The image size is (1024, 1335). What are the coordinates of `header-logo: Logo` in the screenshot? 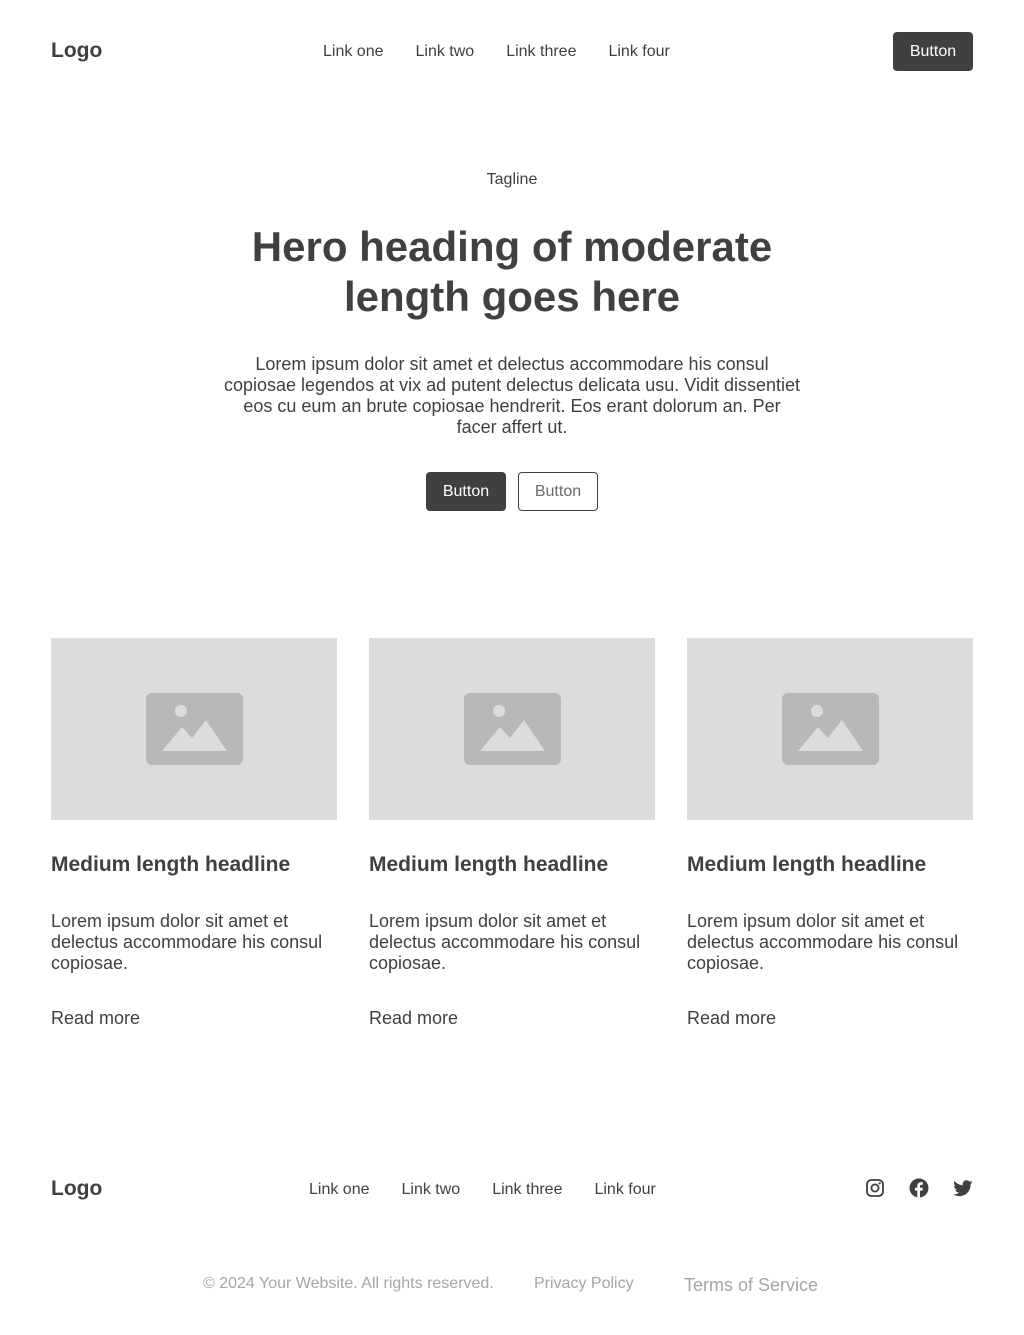 It's located at (76, 51).